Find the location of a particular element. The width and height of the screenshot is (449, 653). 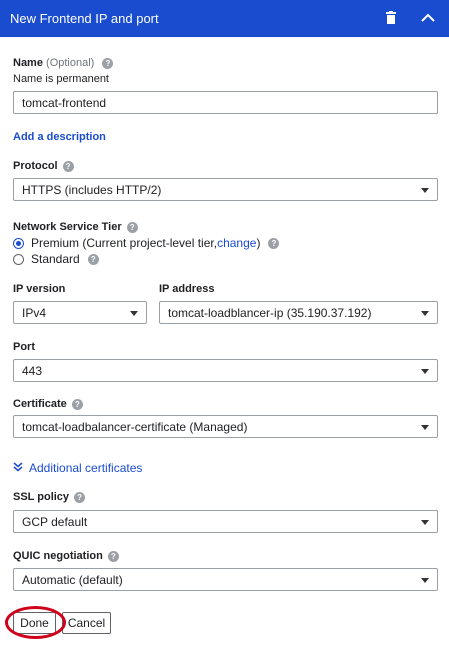

panel-title: New Frontend IP and port is located at coordinates (84, 18).